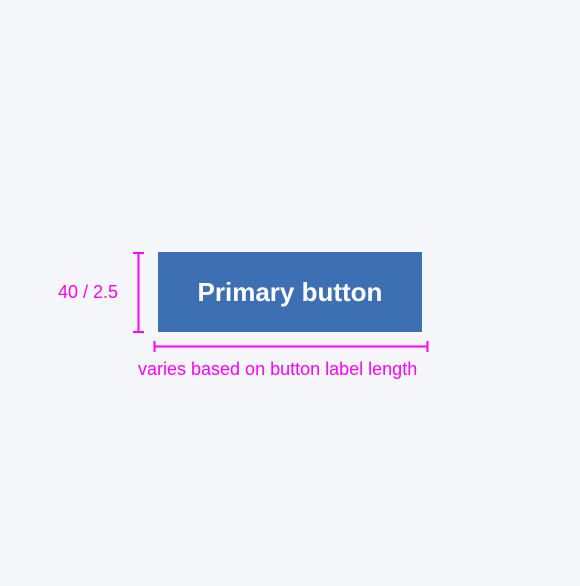  I want to click on height-annotation: 40 / 2.5, so click(88, 292).